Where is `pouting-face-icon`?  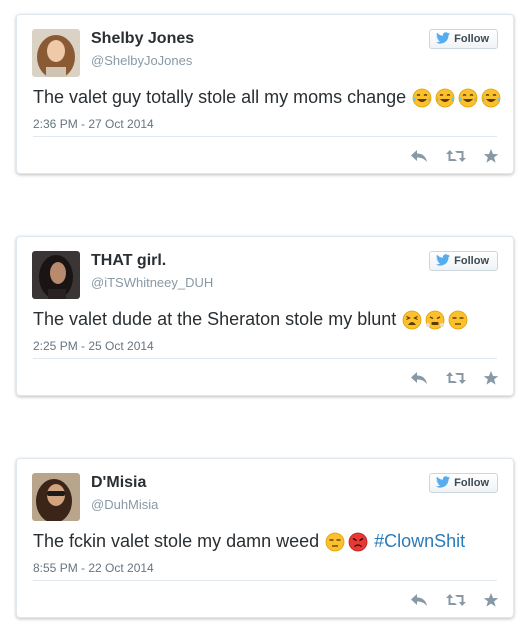
pouting-face-icon is located at coordinates (358, 542).